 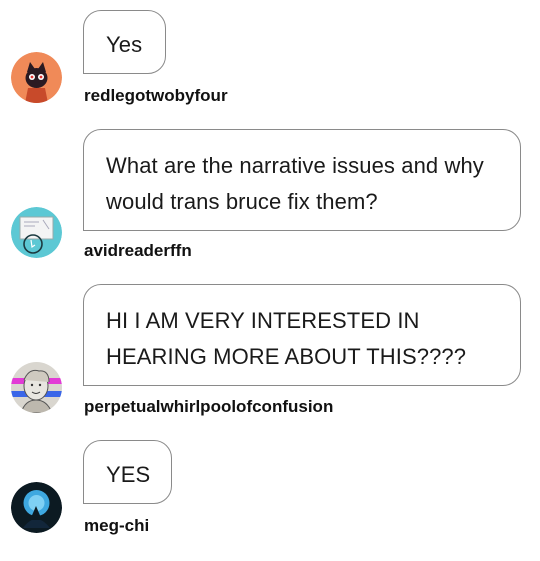 I want to click on message-text: Yes, so click(x=124, y=44).